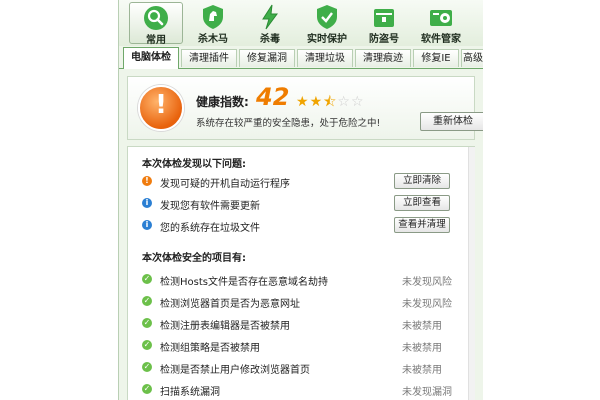 This screenshot has width=600, height=400. I want to click on toolbar-button-antivirus: 杀毒, so click(270, 23).